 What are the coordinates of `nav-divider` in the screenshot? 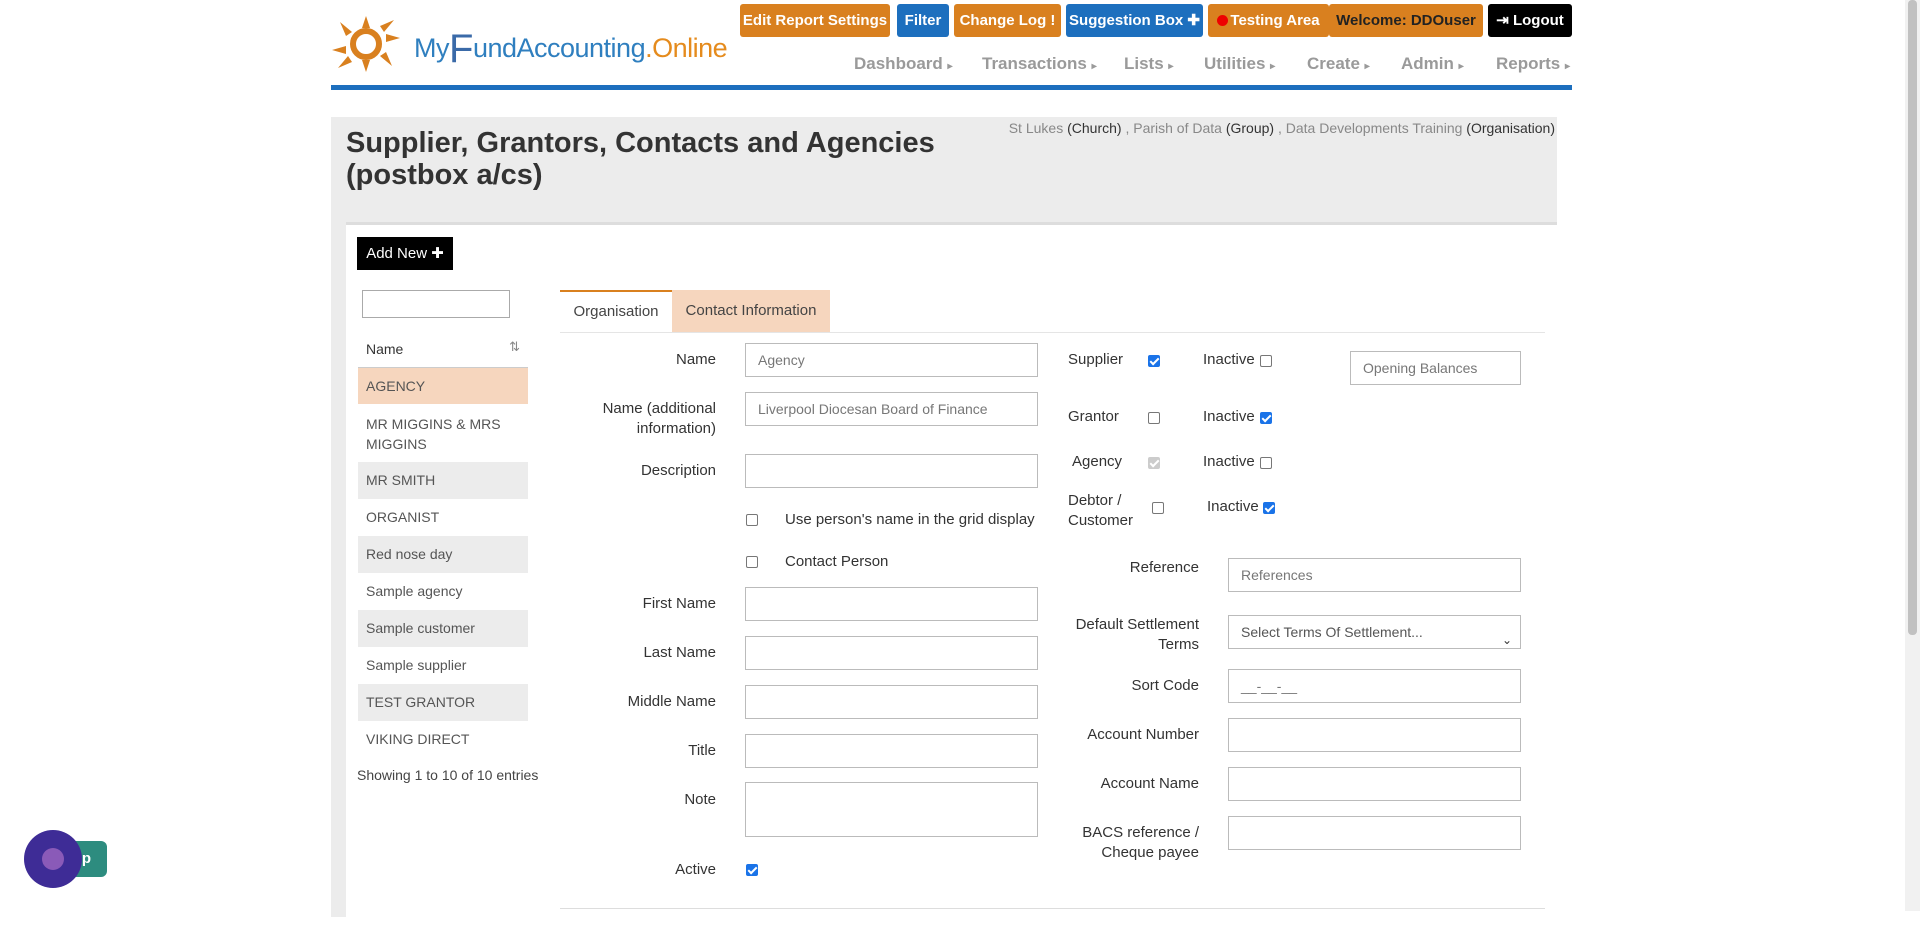 It's located at (951, 87).